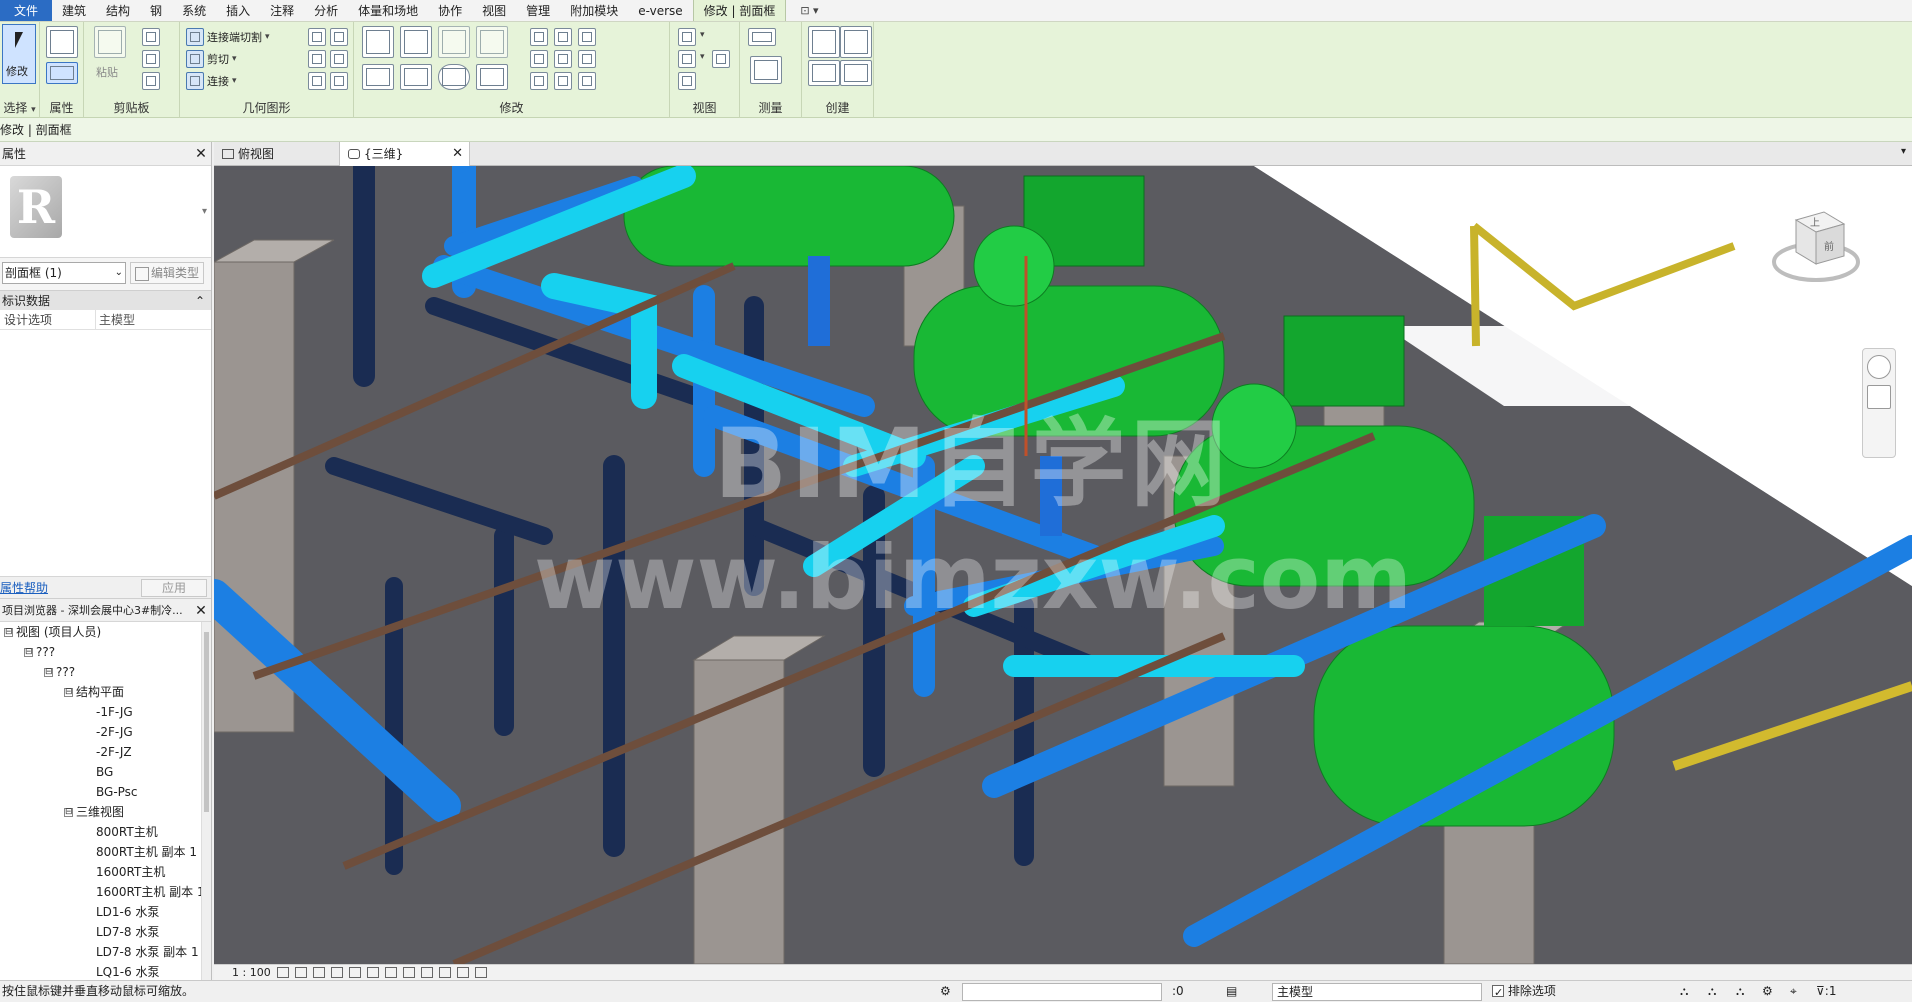 Image resolution: width=1912 pixels, height=1002 pixels. I want to click on lightbulb-icon, so click(687, 37).